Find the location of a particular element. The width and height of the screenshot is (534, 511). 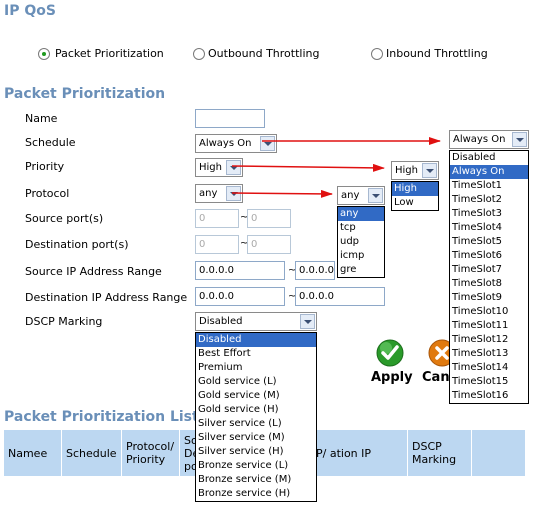

dest-ip-to-input: 0.0.0.0 is located at coordinates (340, 296).